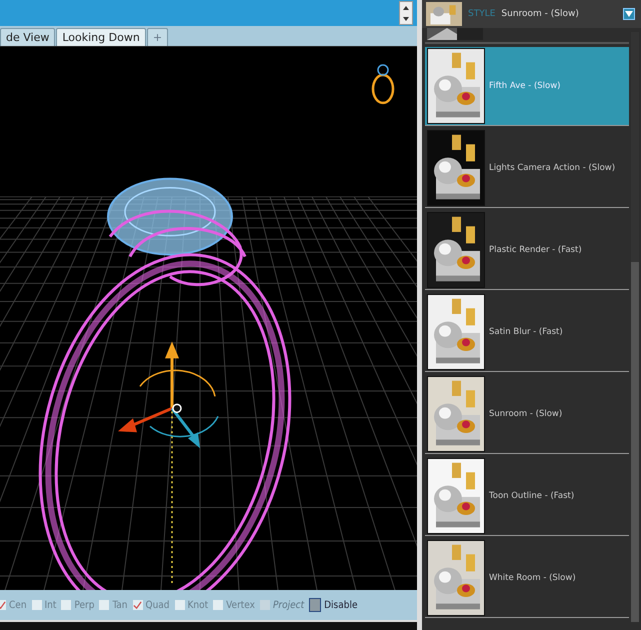  Describe the element at coordinates (13, 605) in the screenshot. I see `snap-checkbox: Cen` at that location.